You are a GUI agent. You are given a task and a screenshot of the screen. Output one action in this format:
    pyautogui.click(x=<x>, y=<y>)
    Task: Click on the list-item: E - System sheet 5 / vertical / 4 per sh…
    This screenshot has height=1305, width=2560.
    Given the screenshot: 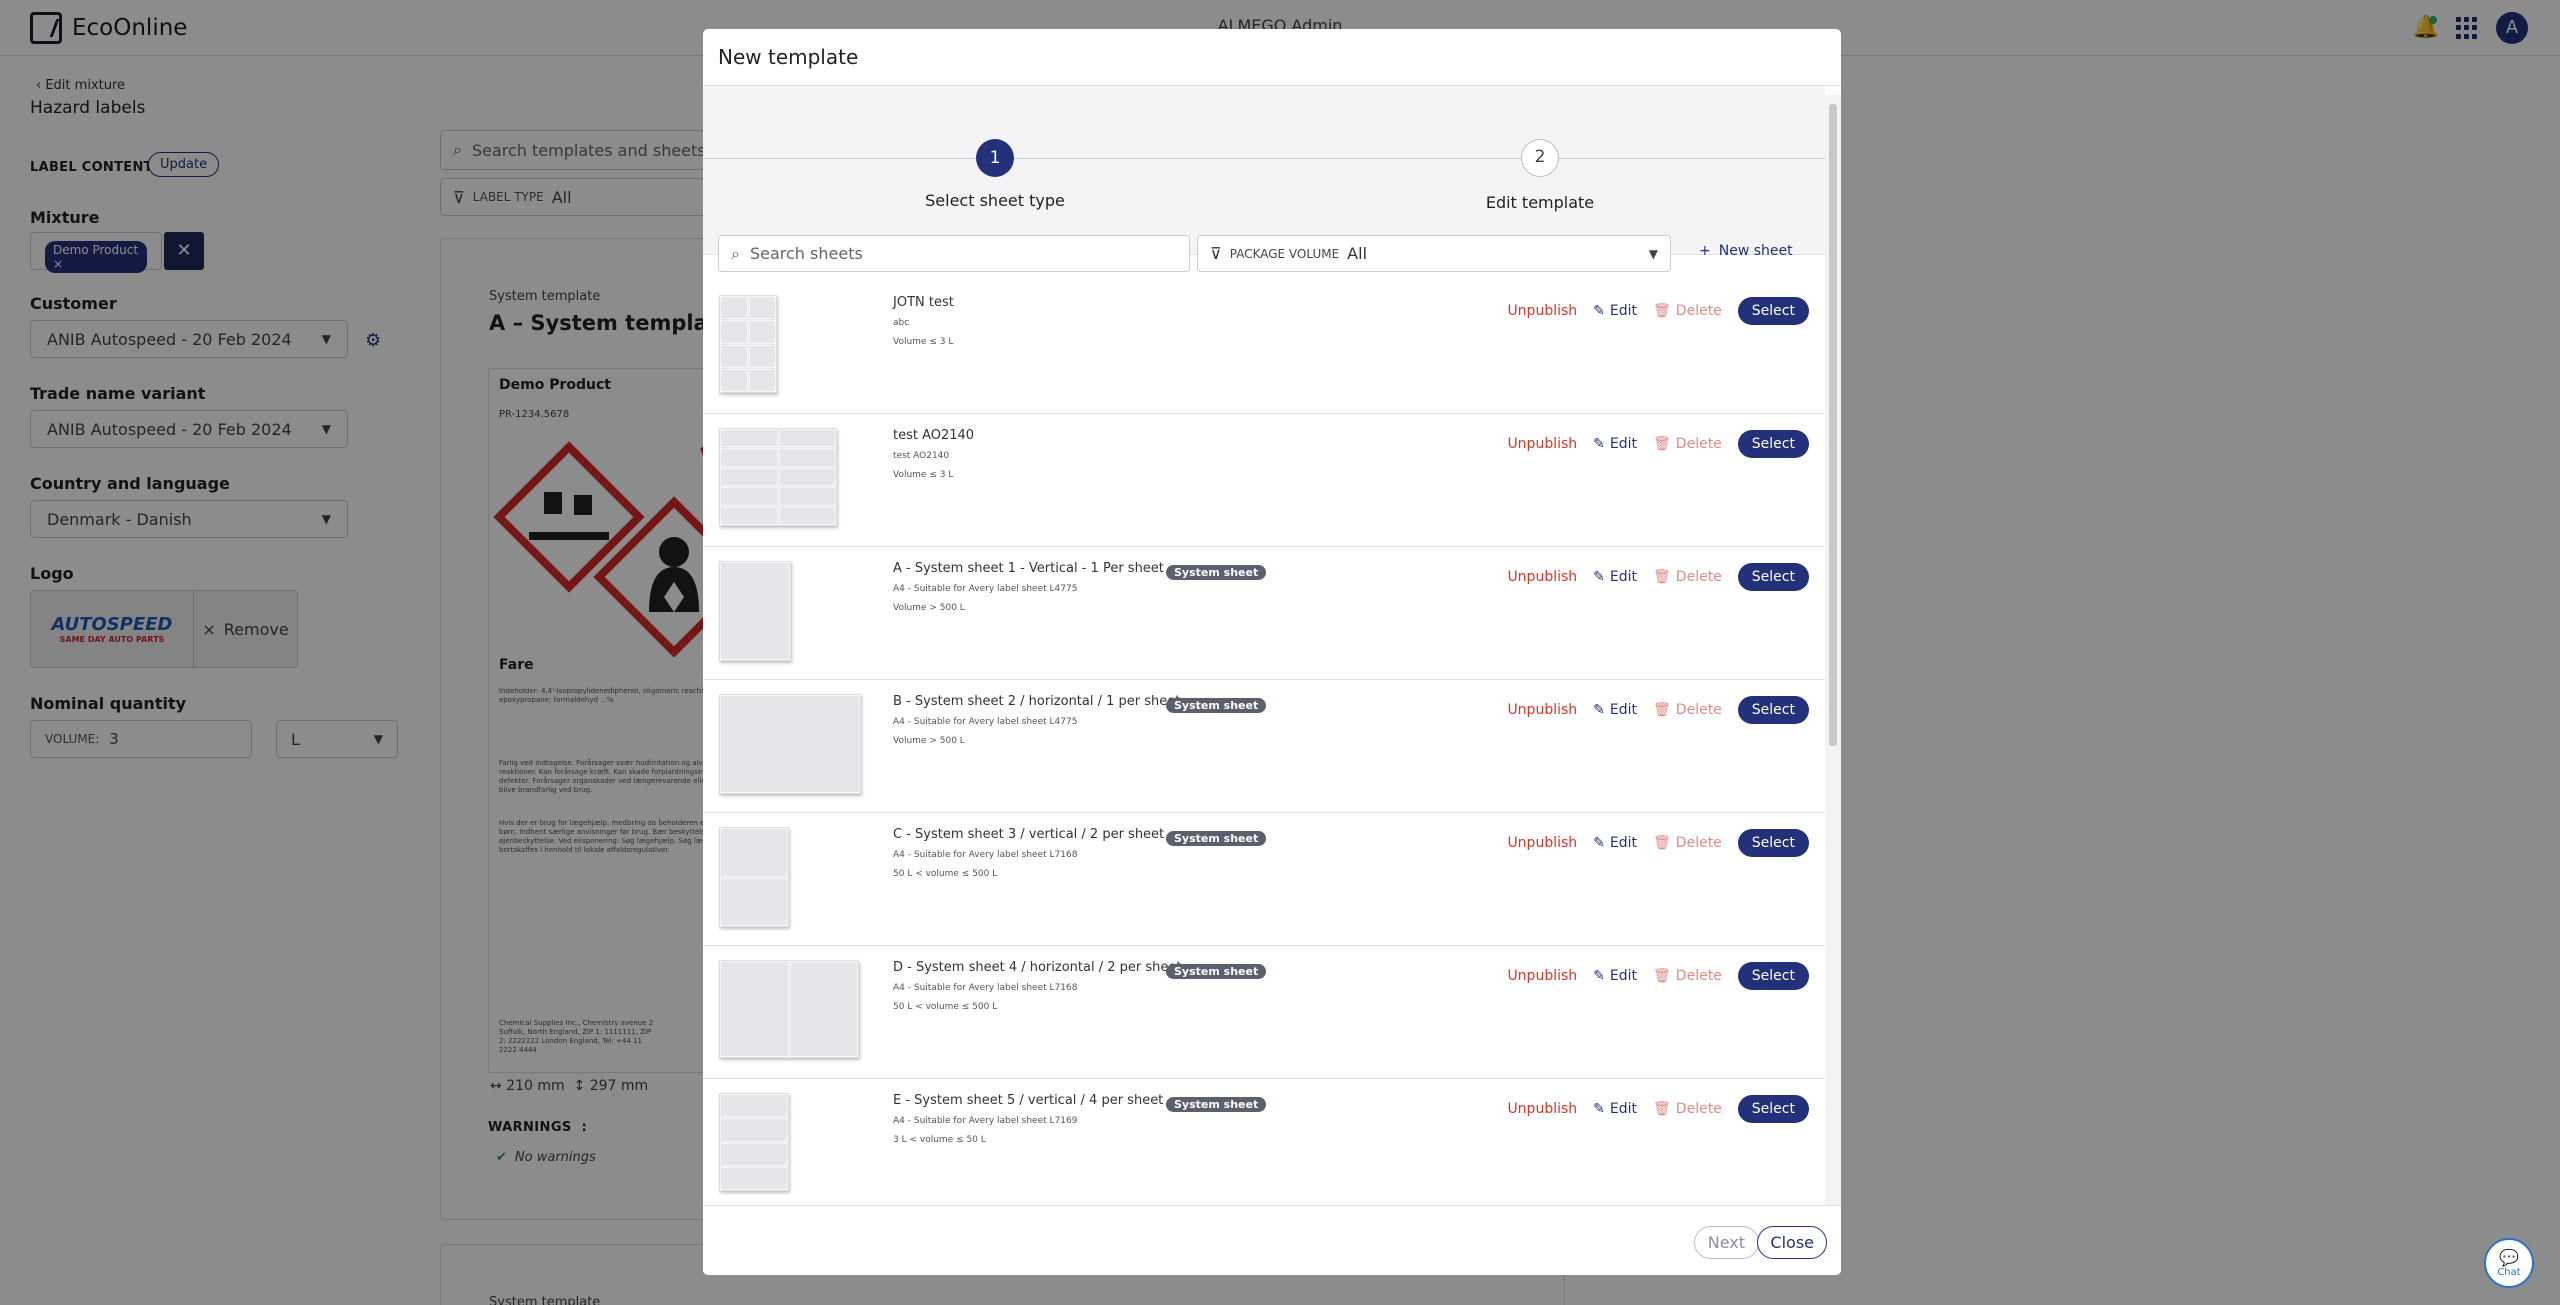 What is the action you would take?
    pyautogui.click(x=1264, y=1139)
    